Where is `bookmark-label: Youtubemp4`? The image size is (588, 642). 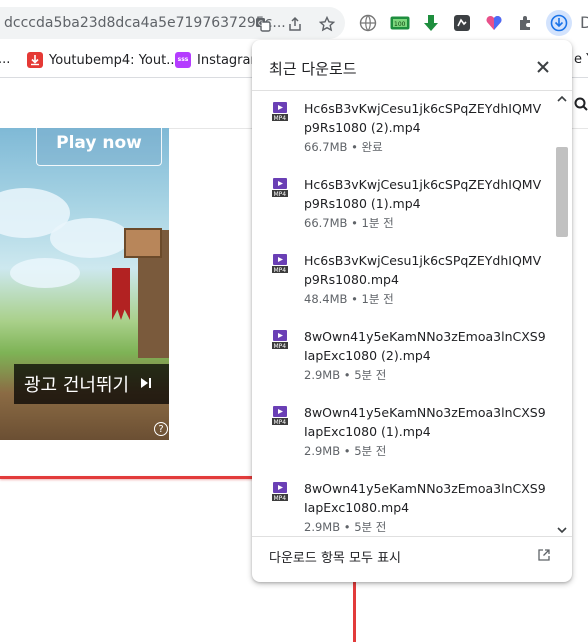
bookmark-label: Youtubemp4 is located at coordinates (114, 60).